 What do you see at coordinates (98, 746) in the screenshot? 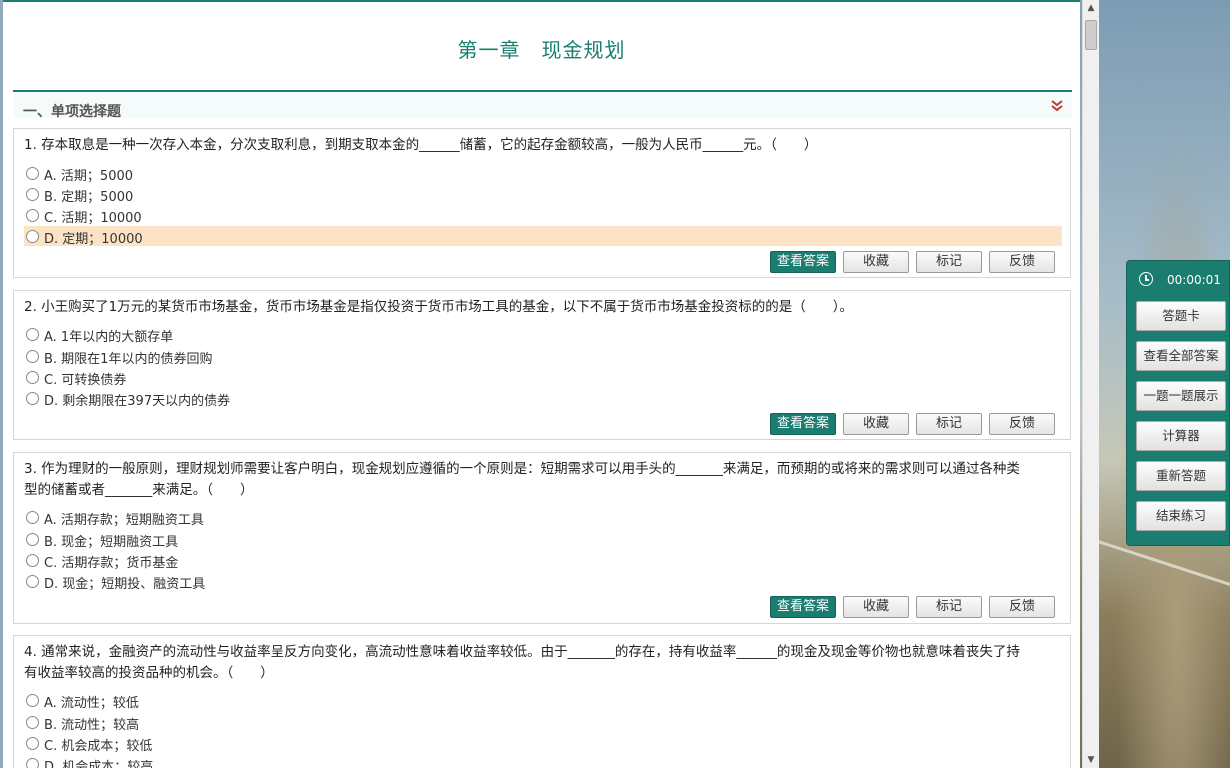
I see `option-text: C. 机会成本；较低` at bounding box center [98, 746].